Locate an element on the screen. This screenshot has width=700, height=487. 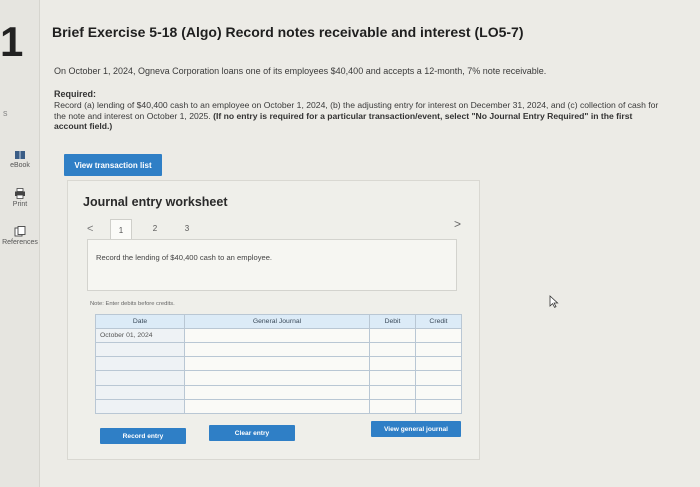
mouse-cursor-icon is located at coordinates (554, 301).